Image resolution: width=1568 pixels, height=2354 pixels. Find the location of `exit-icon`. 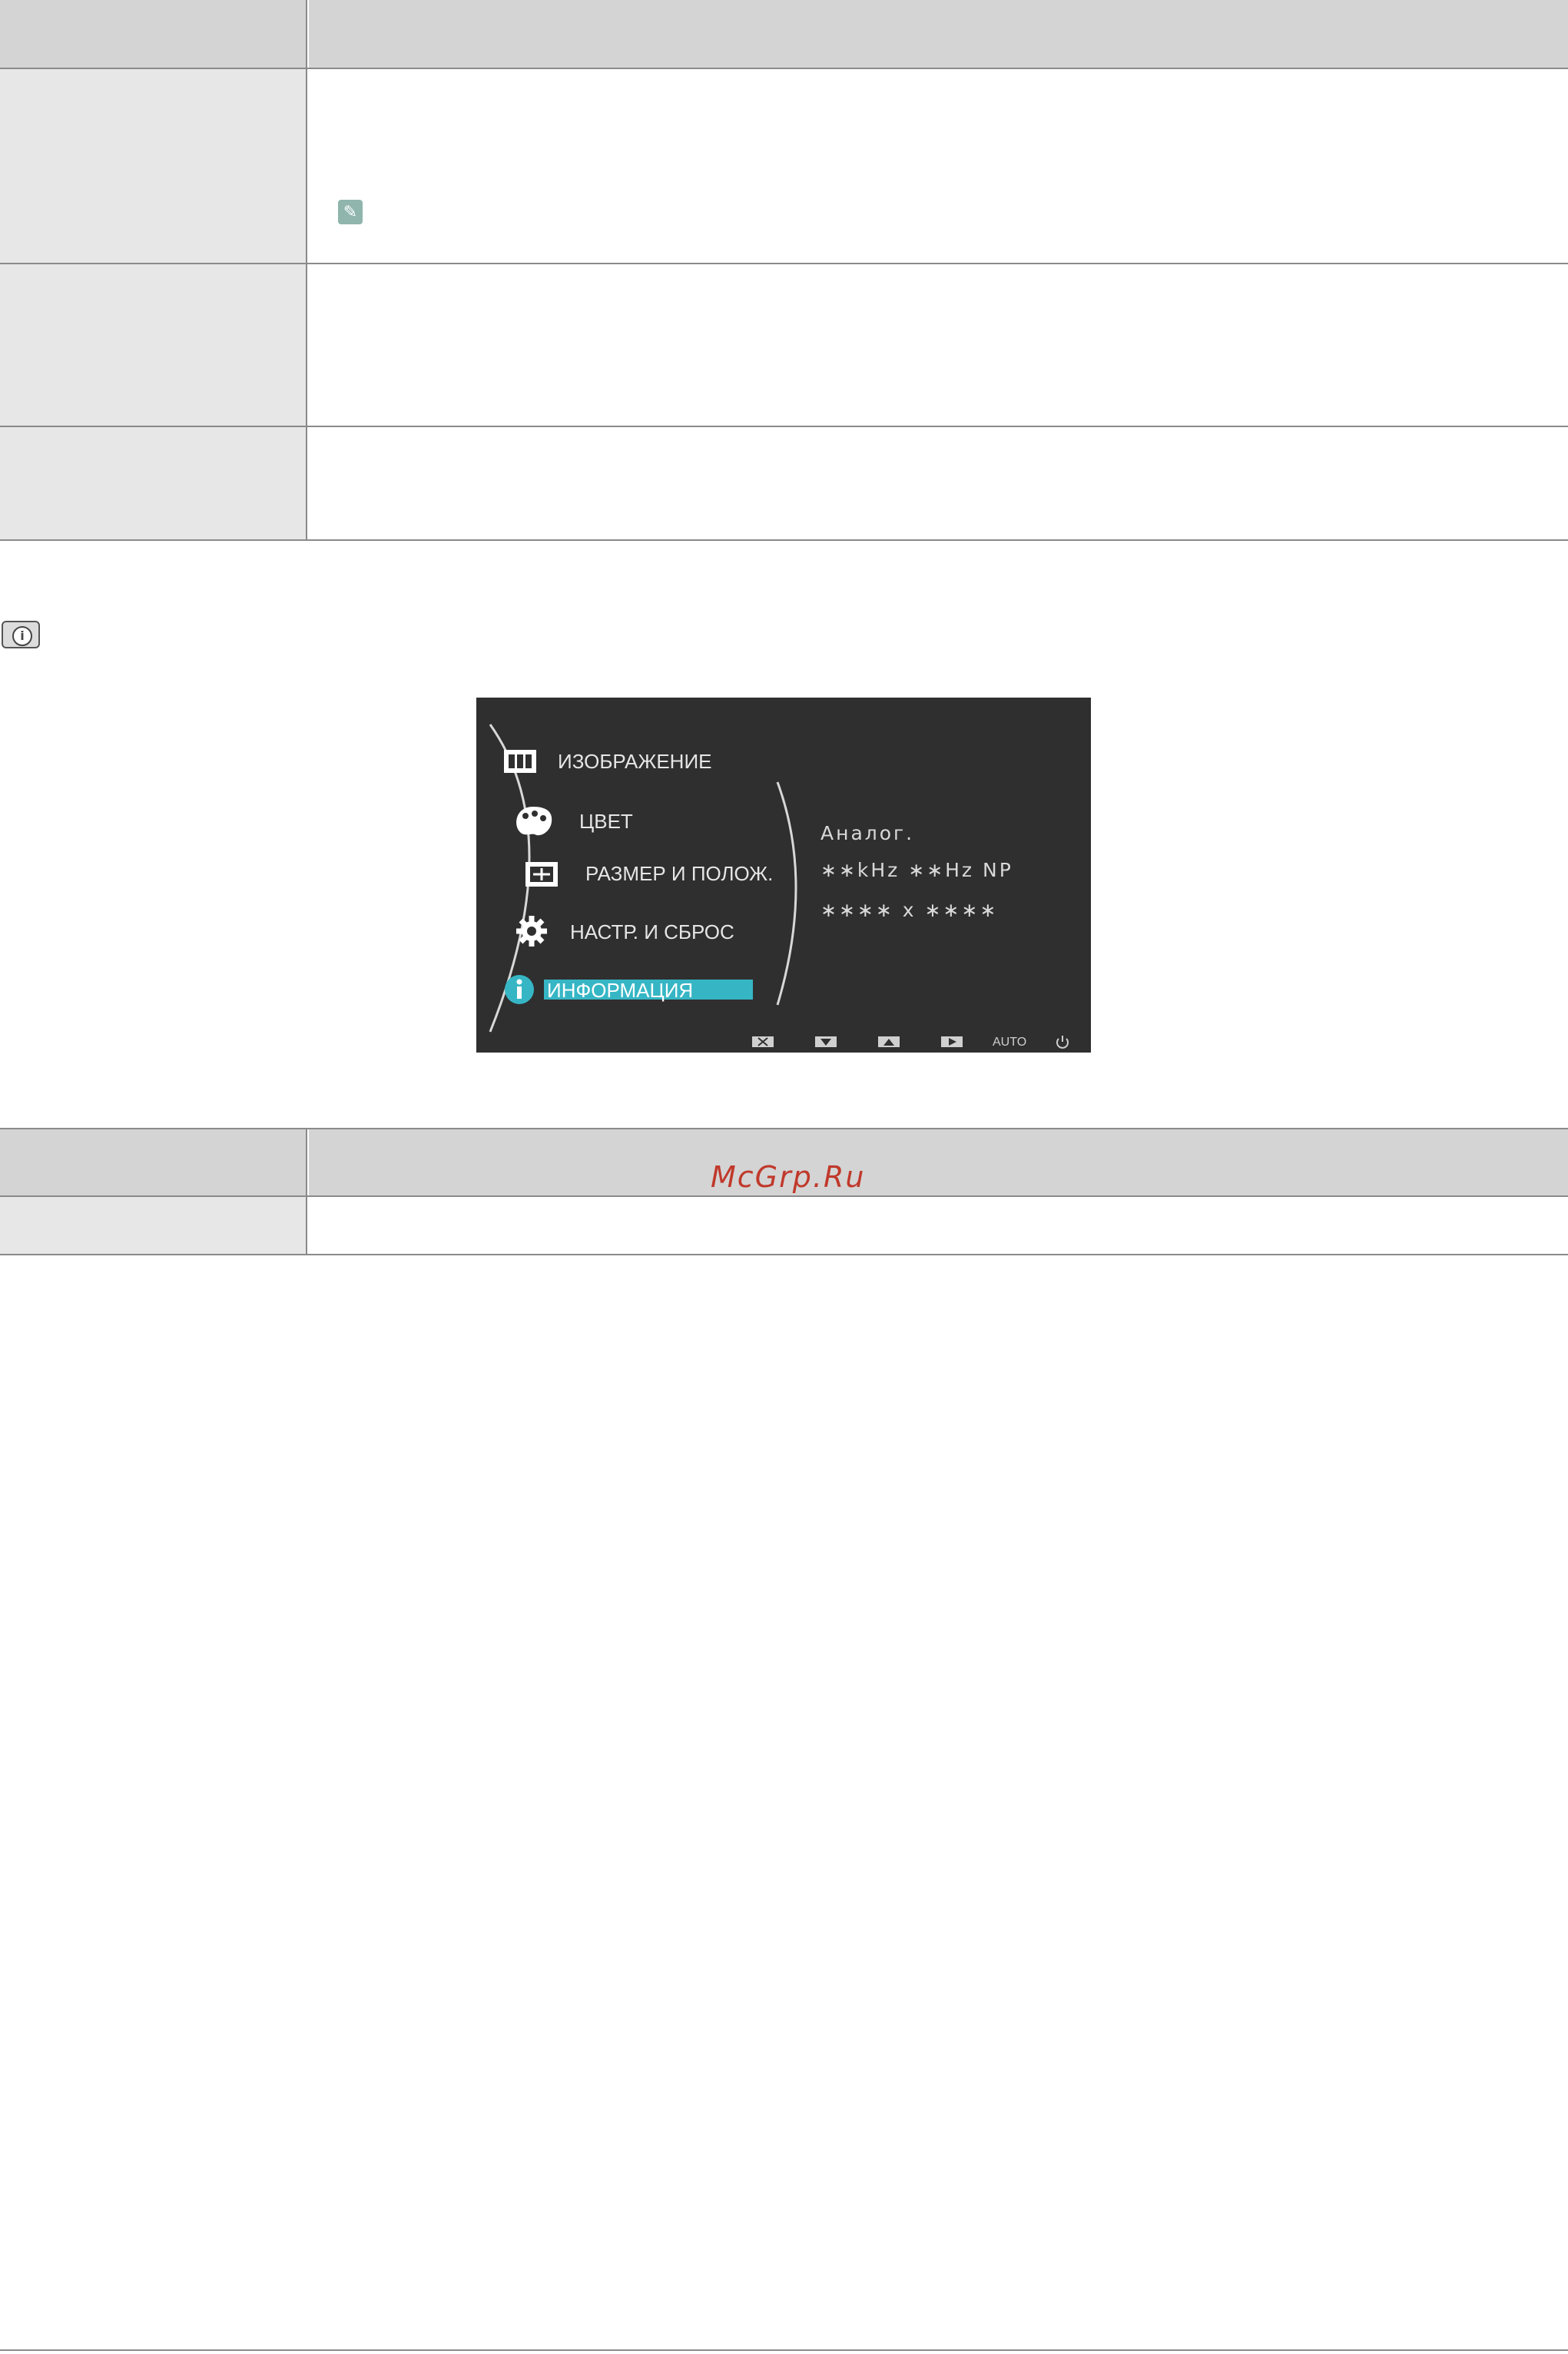

exit-icon is located at coordinates (762, 1042).